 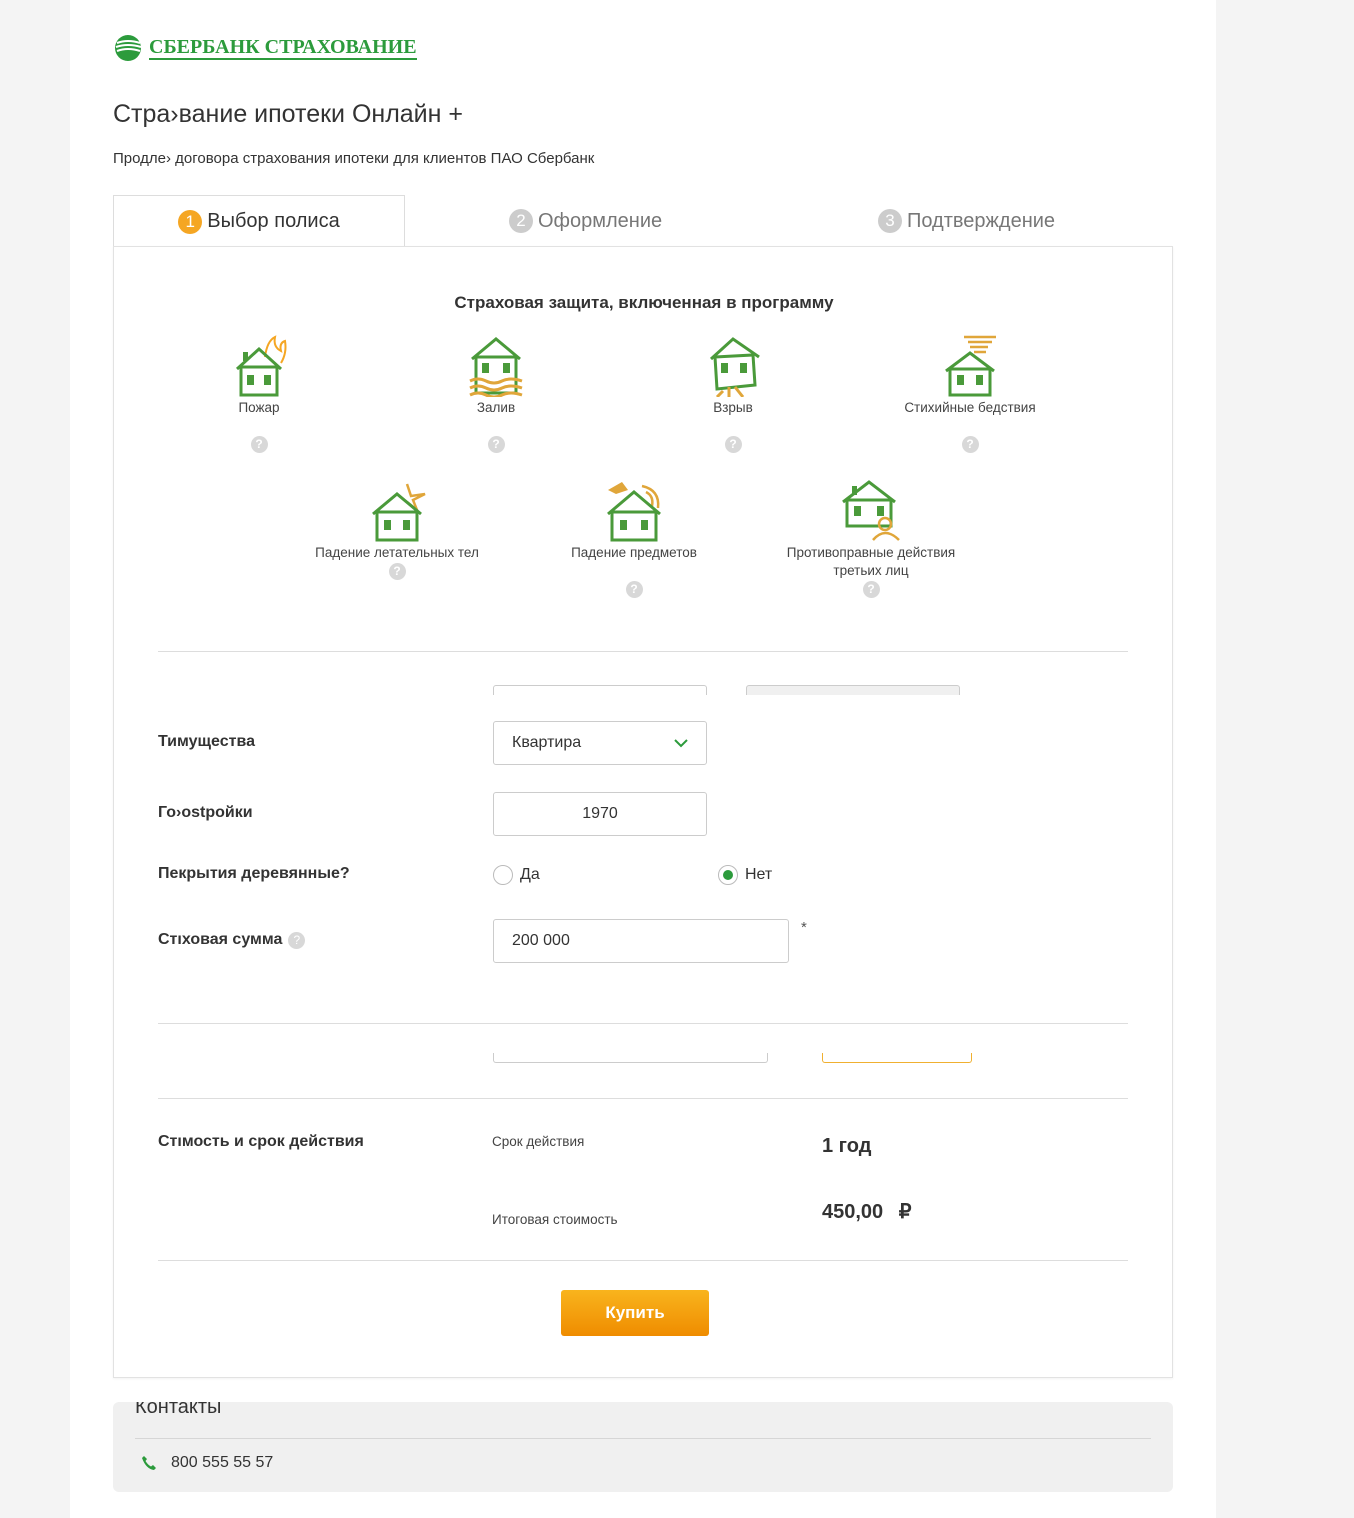 What do you see at coordinates (600, 690) in the screenshot?
I see `partial-field-top` at bounding box center [600, 690].